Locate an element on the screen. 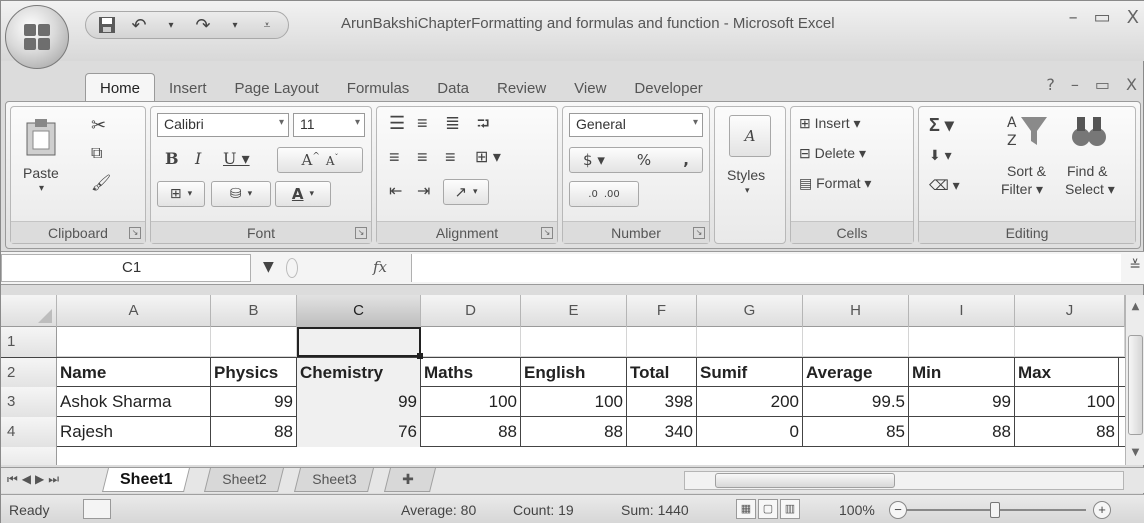 The width and height of the screenshot is (1144, 523). sort-filter-icon: AZ is located at coordinates (1027, 131).